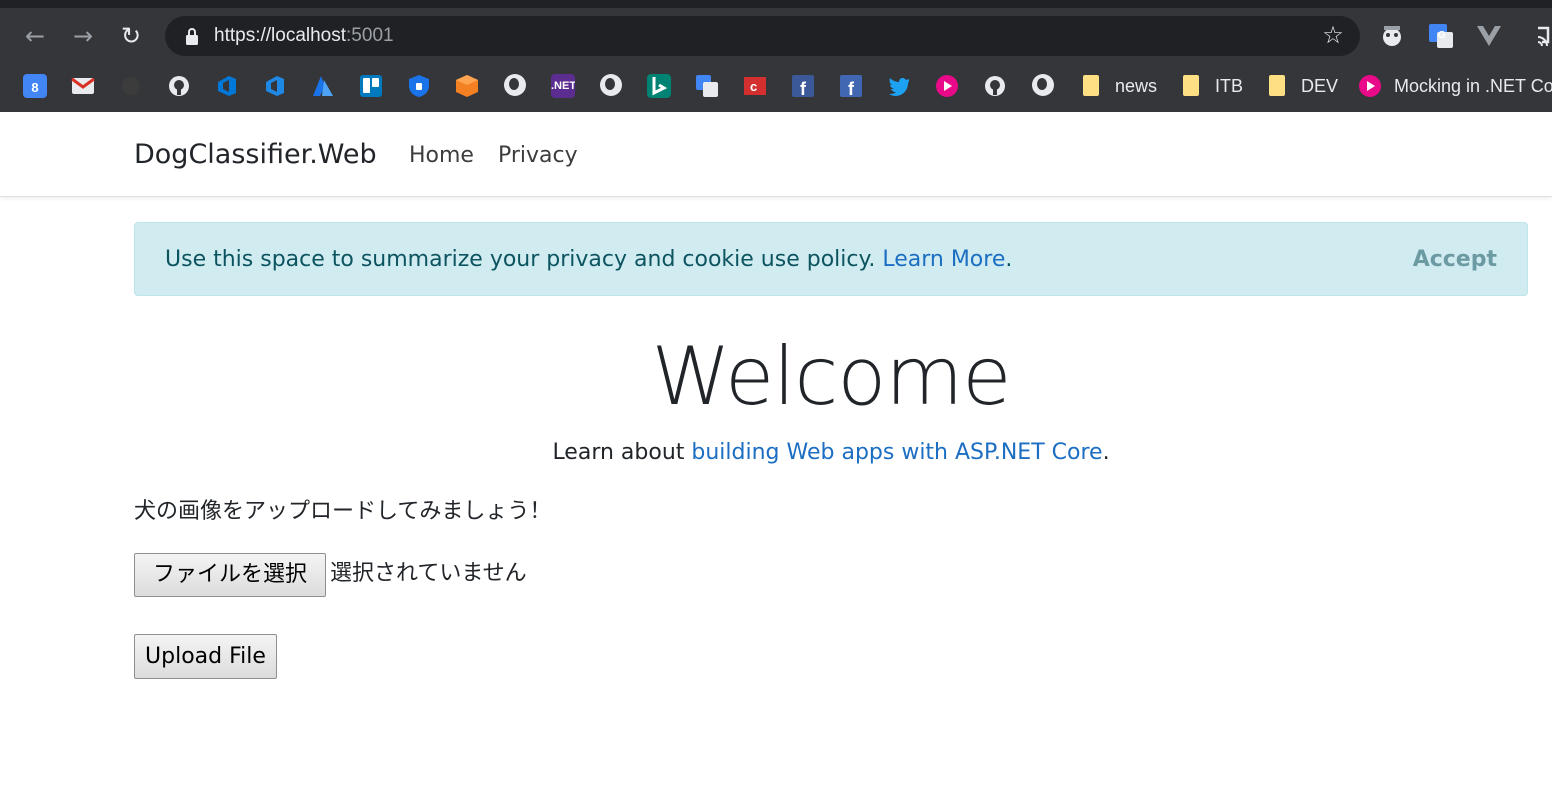 This screenshot has width=1552, height=798. Describe the element at coordinates (83, 86) in the screenshot. I see `gmail-bookmark-icon` at that location.